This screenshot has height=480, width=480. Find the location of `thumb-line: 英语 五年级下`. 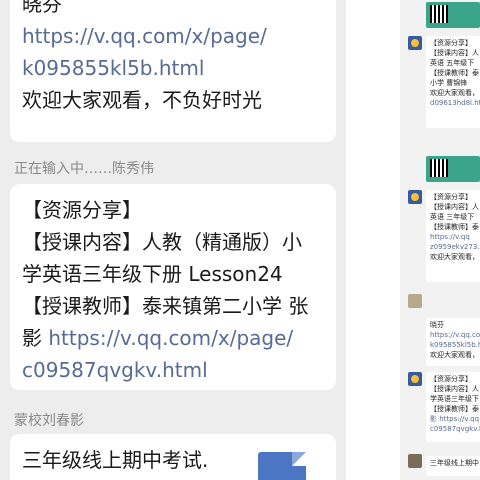

thumb-line: 英语 五年级下 is located at coordinates (452, 63).